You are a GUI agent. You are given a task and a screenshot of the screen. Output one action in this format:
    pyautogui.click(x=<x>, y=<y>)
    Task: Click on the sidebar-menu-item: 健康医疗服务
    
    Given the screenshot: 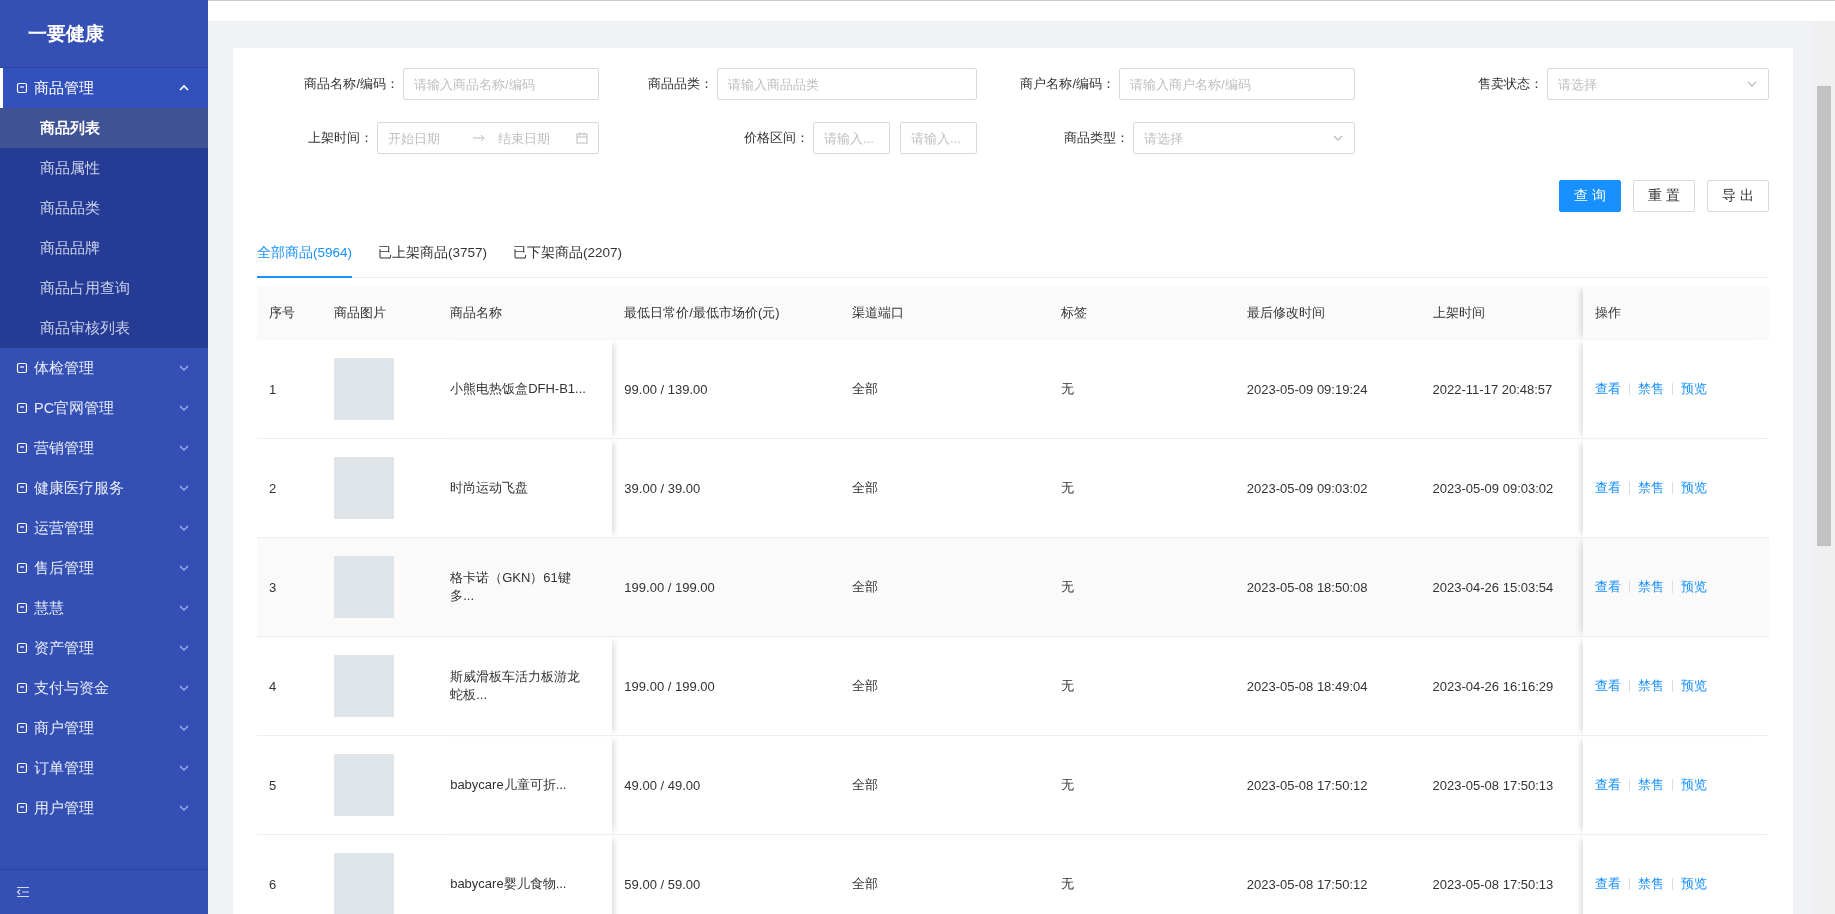 What is the action you would take?
    pyautogui.click(x=104, y=488)
    